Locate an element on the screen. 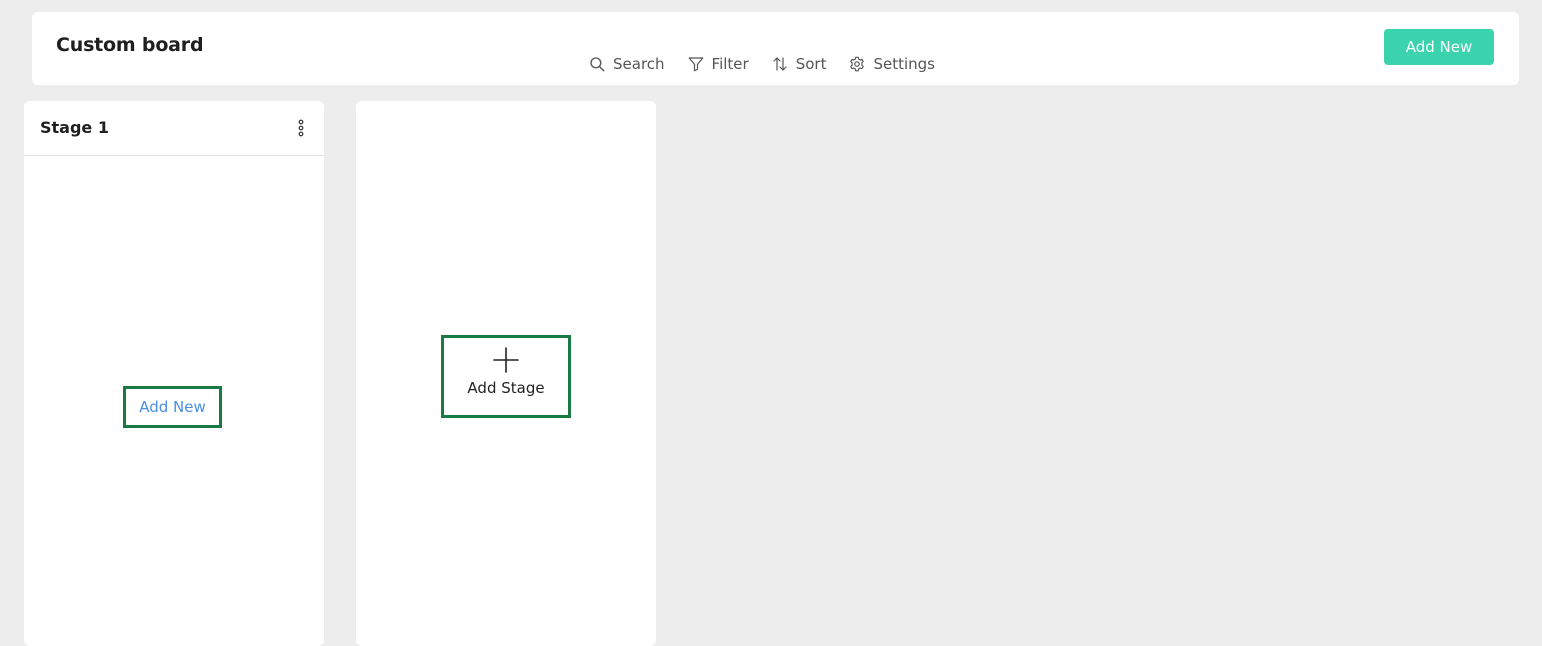 This screenshot has width=1542, height=646. add-stage-button: Add Stage is located at coordinates (506, 376).